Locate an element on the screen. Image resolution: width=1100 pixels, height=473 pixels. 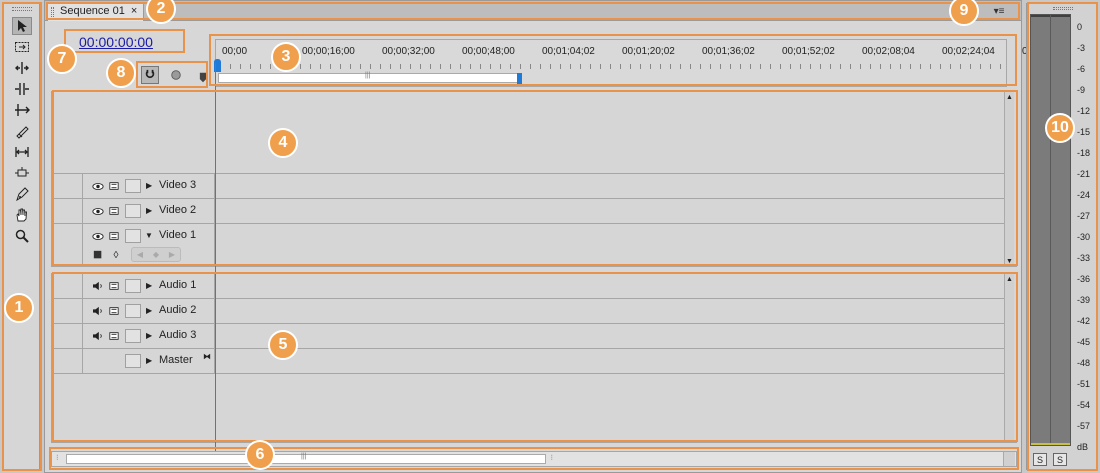
work-area-end-marker is located at coordinates (519, 78).